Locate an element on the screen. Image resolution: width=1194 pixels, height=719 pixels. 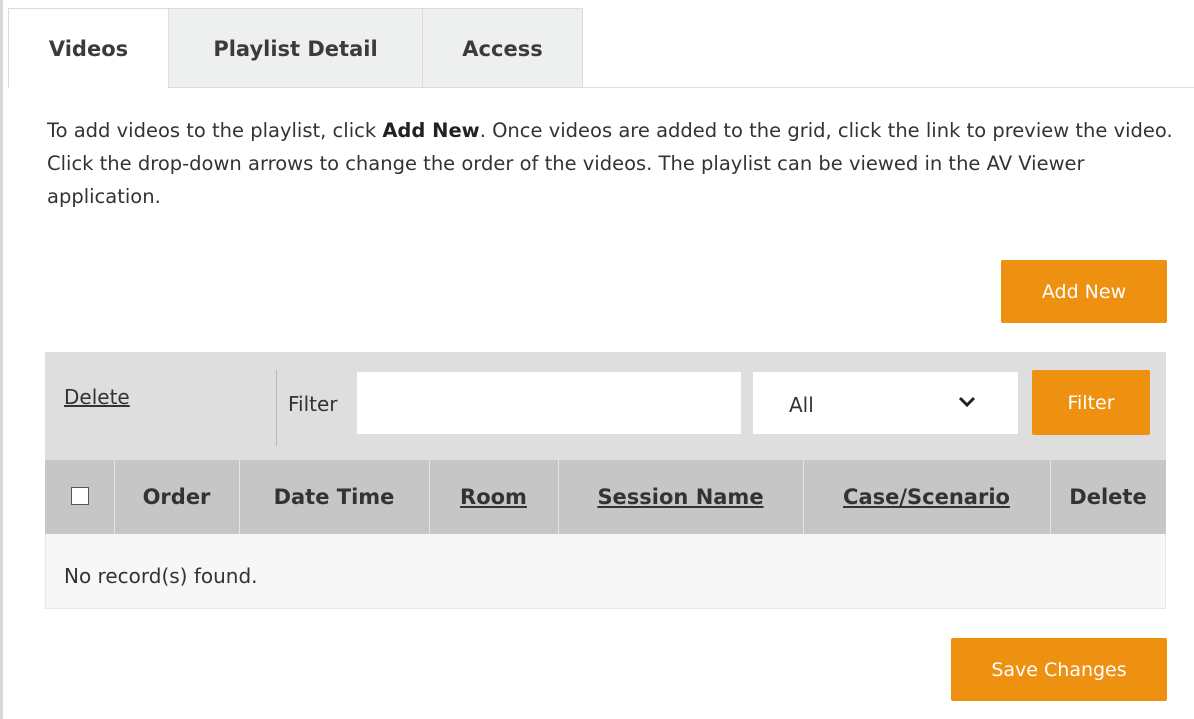
filter-scope-value: All is located at coordinates (801, 405).